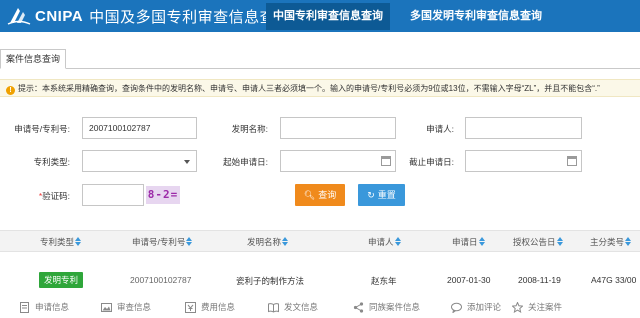  What do you see at coordinates (614, 280) in the screenshot?
I see `cell-ipc: A47G 33/00` at bounding box center [614, 280].